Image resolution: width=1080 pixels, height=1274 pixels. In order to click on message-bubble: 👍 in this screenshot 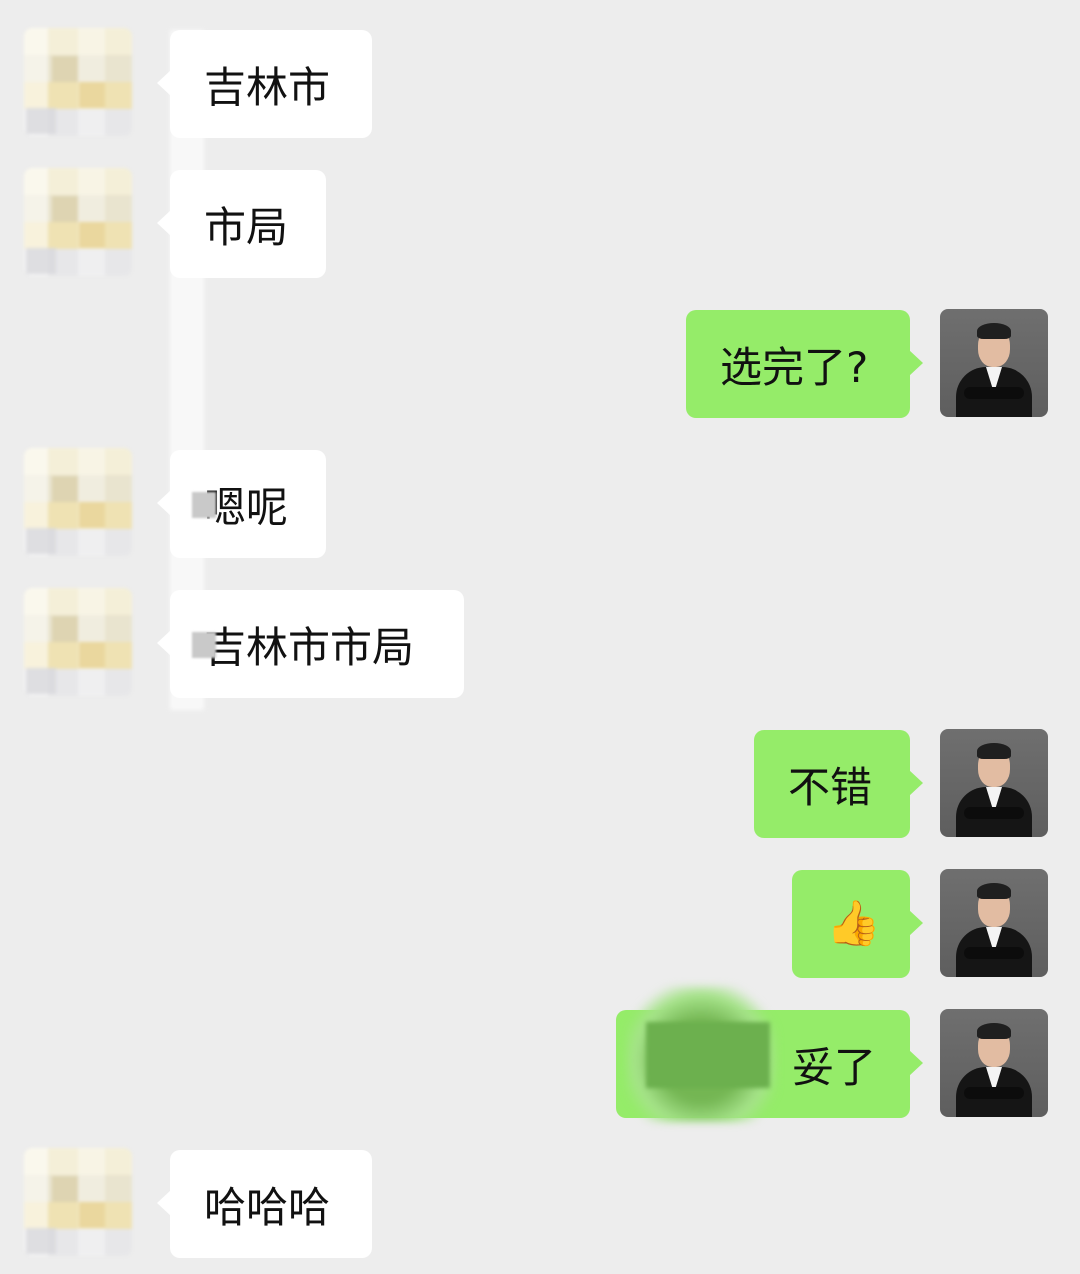, I will do `click(857, 924)`.